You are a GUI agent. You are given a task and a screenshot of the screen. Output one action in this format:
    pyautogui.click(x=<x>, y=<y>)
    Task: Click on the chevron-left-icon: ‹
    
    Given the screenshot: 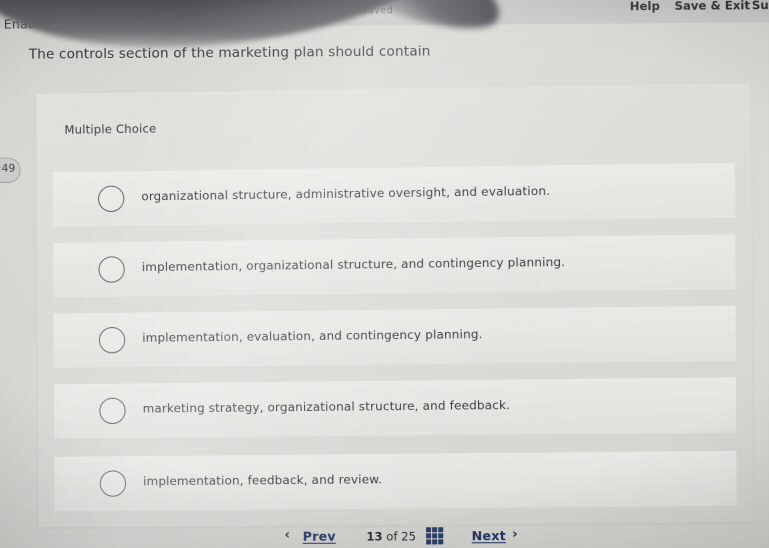 What is the action you would take?
    pyautogui.click(x=287, y=535)
    